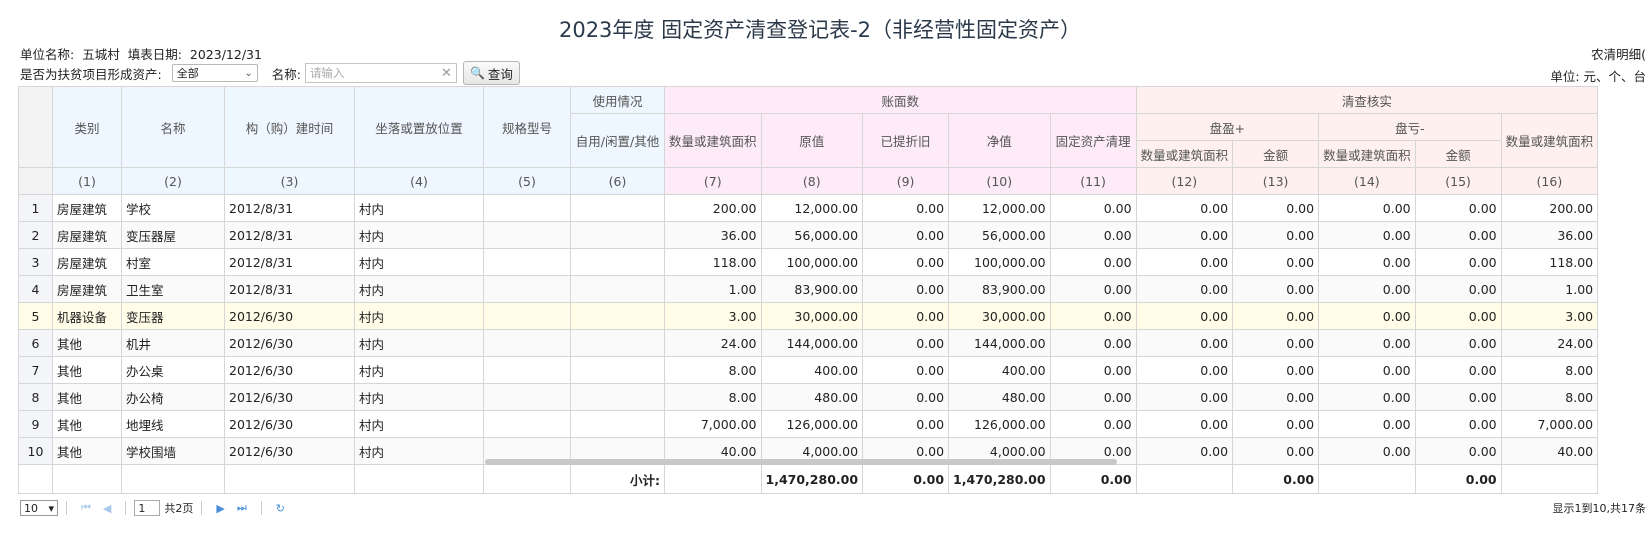 The height and width of the screenshot is (544, 1646). I want to click on net-cell: 126,000.00, so click(999, 424).